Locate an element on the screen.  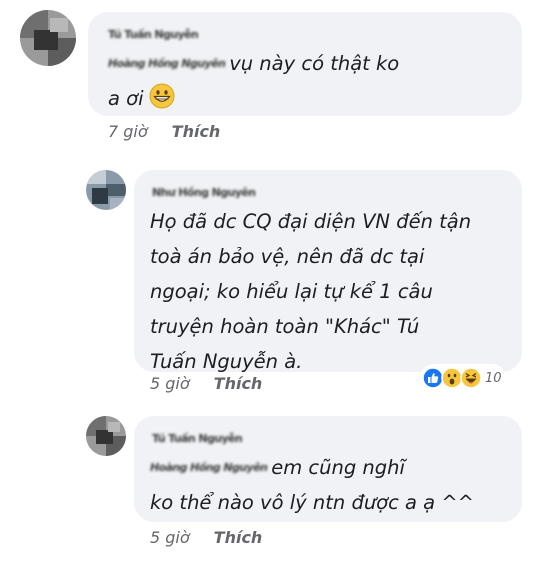
timestamp: 7 giờ is located at coordinates (128, 131).